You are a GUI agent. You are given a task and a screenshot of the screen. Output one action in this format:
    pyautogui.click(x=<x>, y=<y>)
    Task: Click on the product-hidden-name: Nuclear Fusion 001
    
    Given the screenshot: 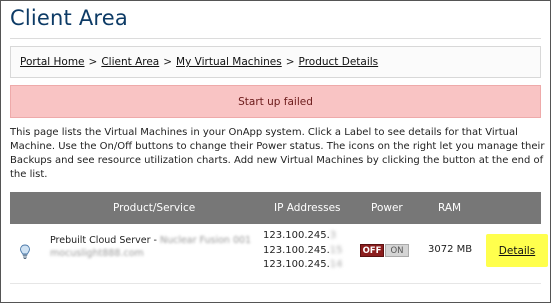 What is the action you would take?
    pyautogui.click(x=205, y=240)
    